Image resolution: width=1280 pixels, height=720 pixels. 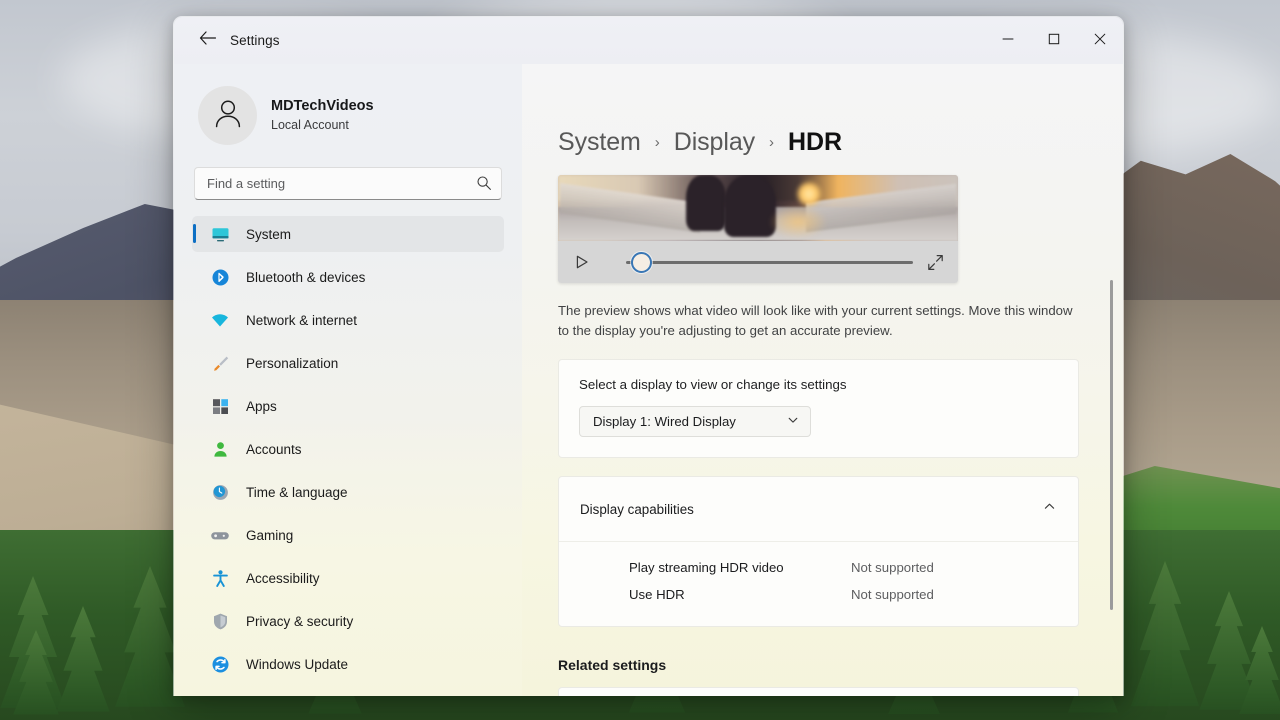 I want to click on sidebar-item-personalization: Personalization, so click(x=348, y=363).